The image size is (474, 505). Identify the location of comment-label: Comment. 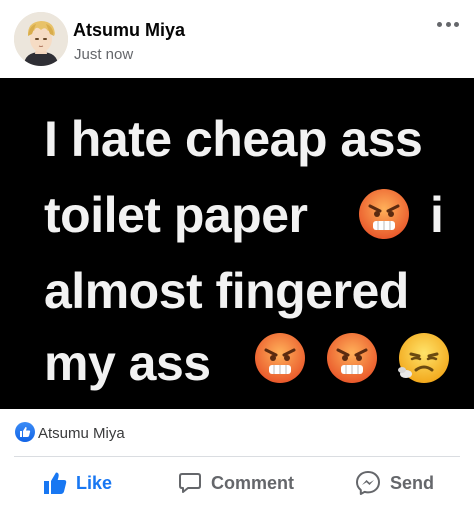
(253, 482).